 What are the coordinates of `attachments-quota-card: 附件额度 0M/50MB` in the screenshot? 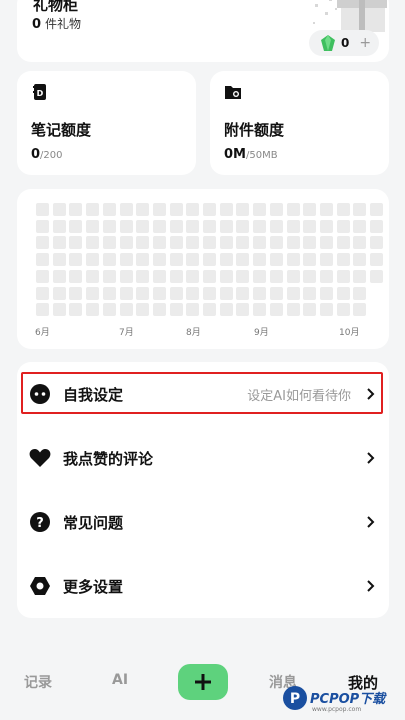 It's located at (299, 123).